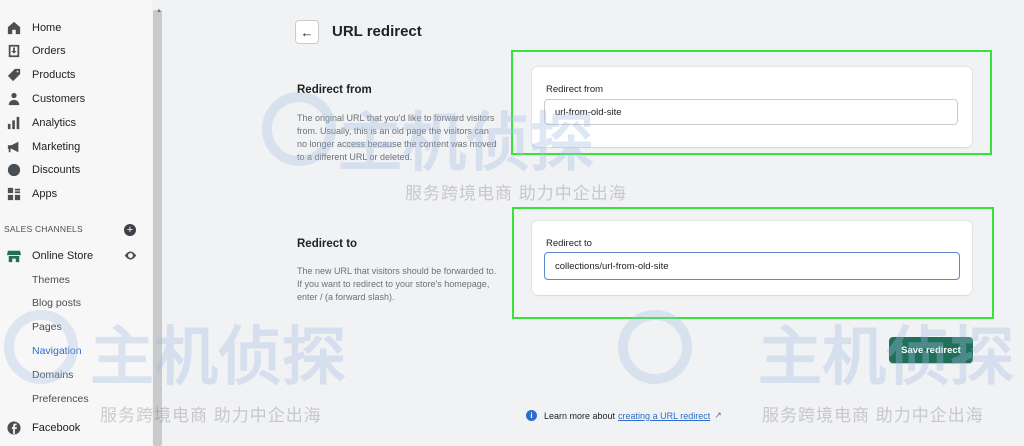  I want to click on discount-icon, so click(14, 170).